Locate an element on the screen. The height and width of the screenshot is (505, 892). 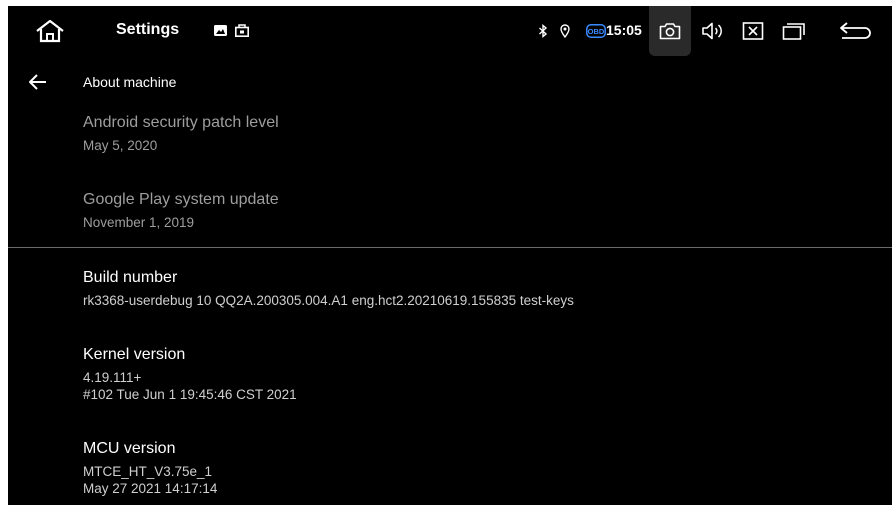
image-icon is located at coordinates (220, 30).